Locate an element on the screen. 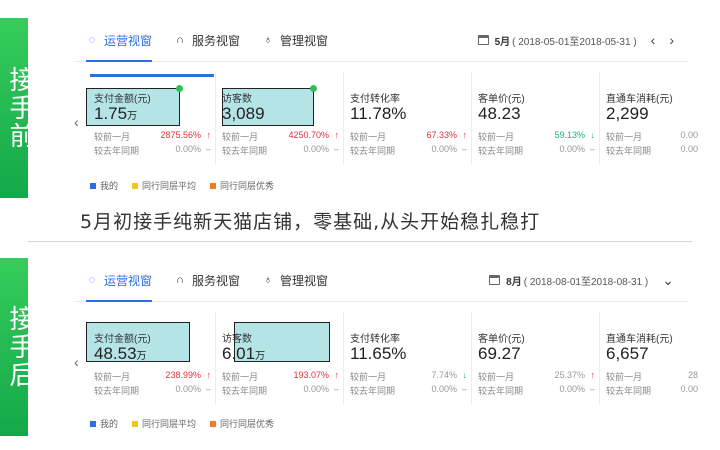 Image resolution: width=720 pixels, height=450 pixels. metric-value: 1.75万 is located at coordinates (116, 113).